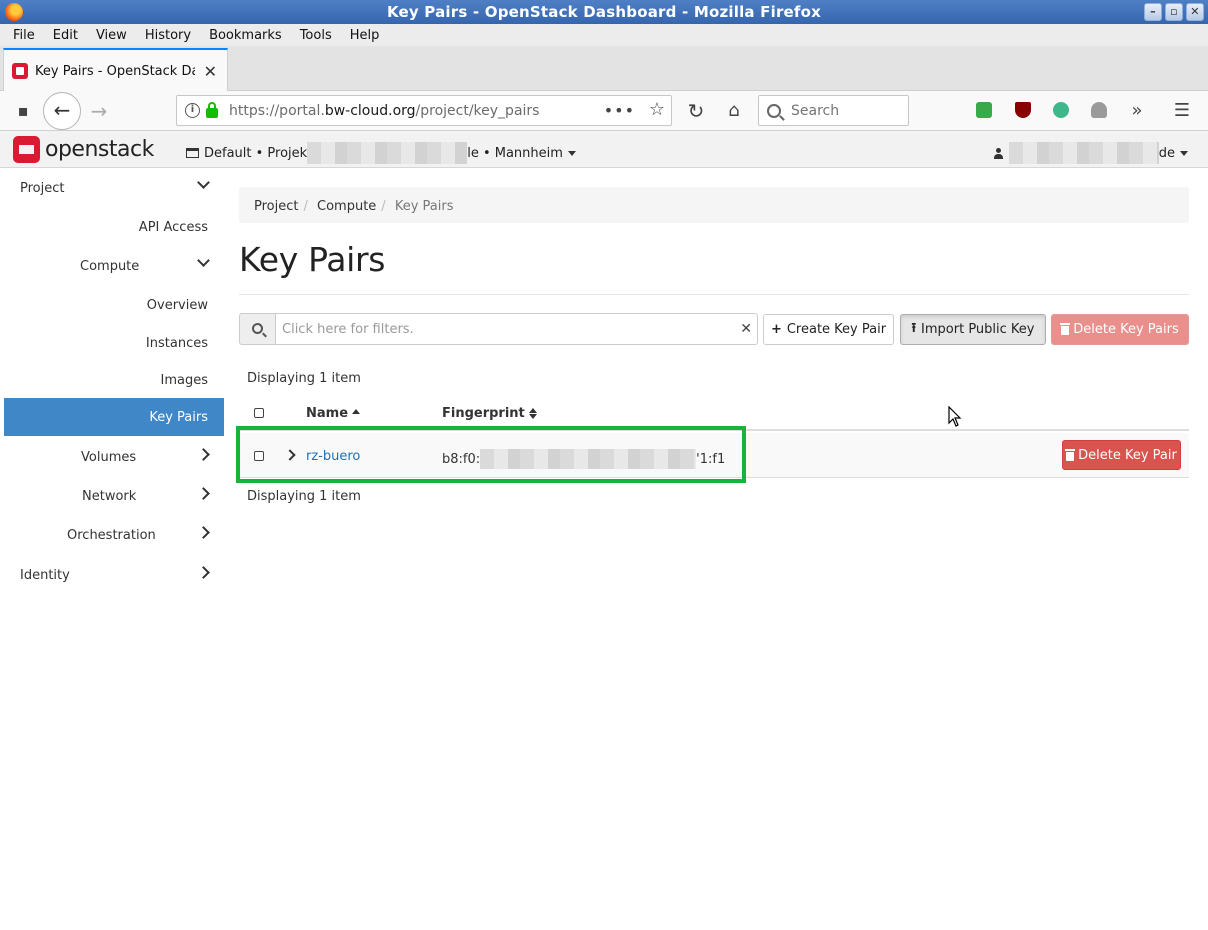 The height and width of the screenshot is (930, 1208). Describe the element at coordinates (619, 110) in the screenshot. I see `page-actions-icon: •••` at that location.